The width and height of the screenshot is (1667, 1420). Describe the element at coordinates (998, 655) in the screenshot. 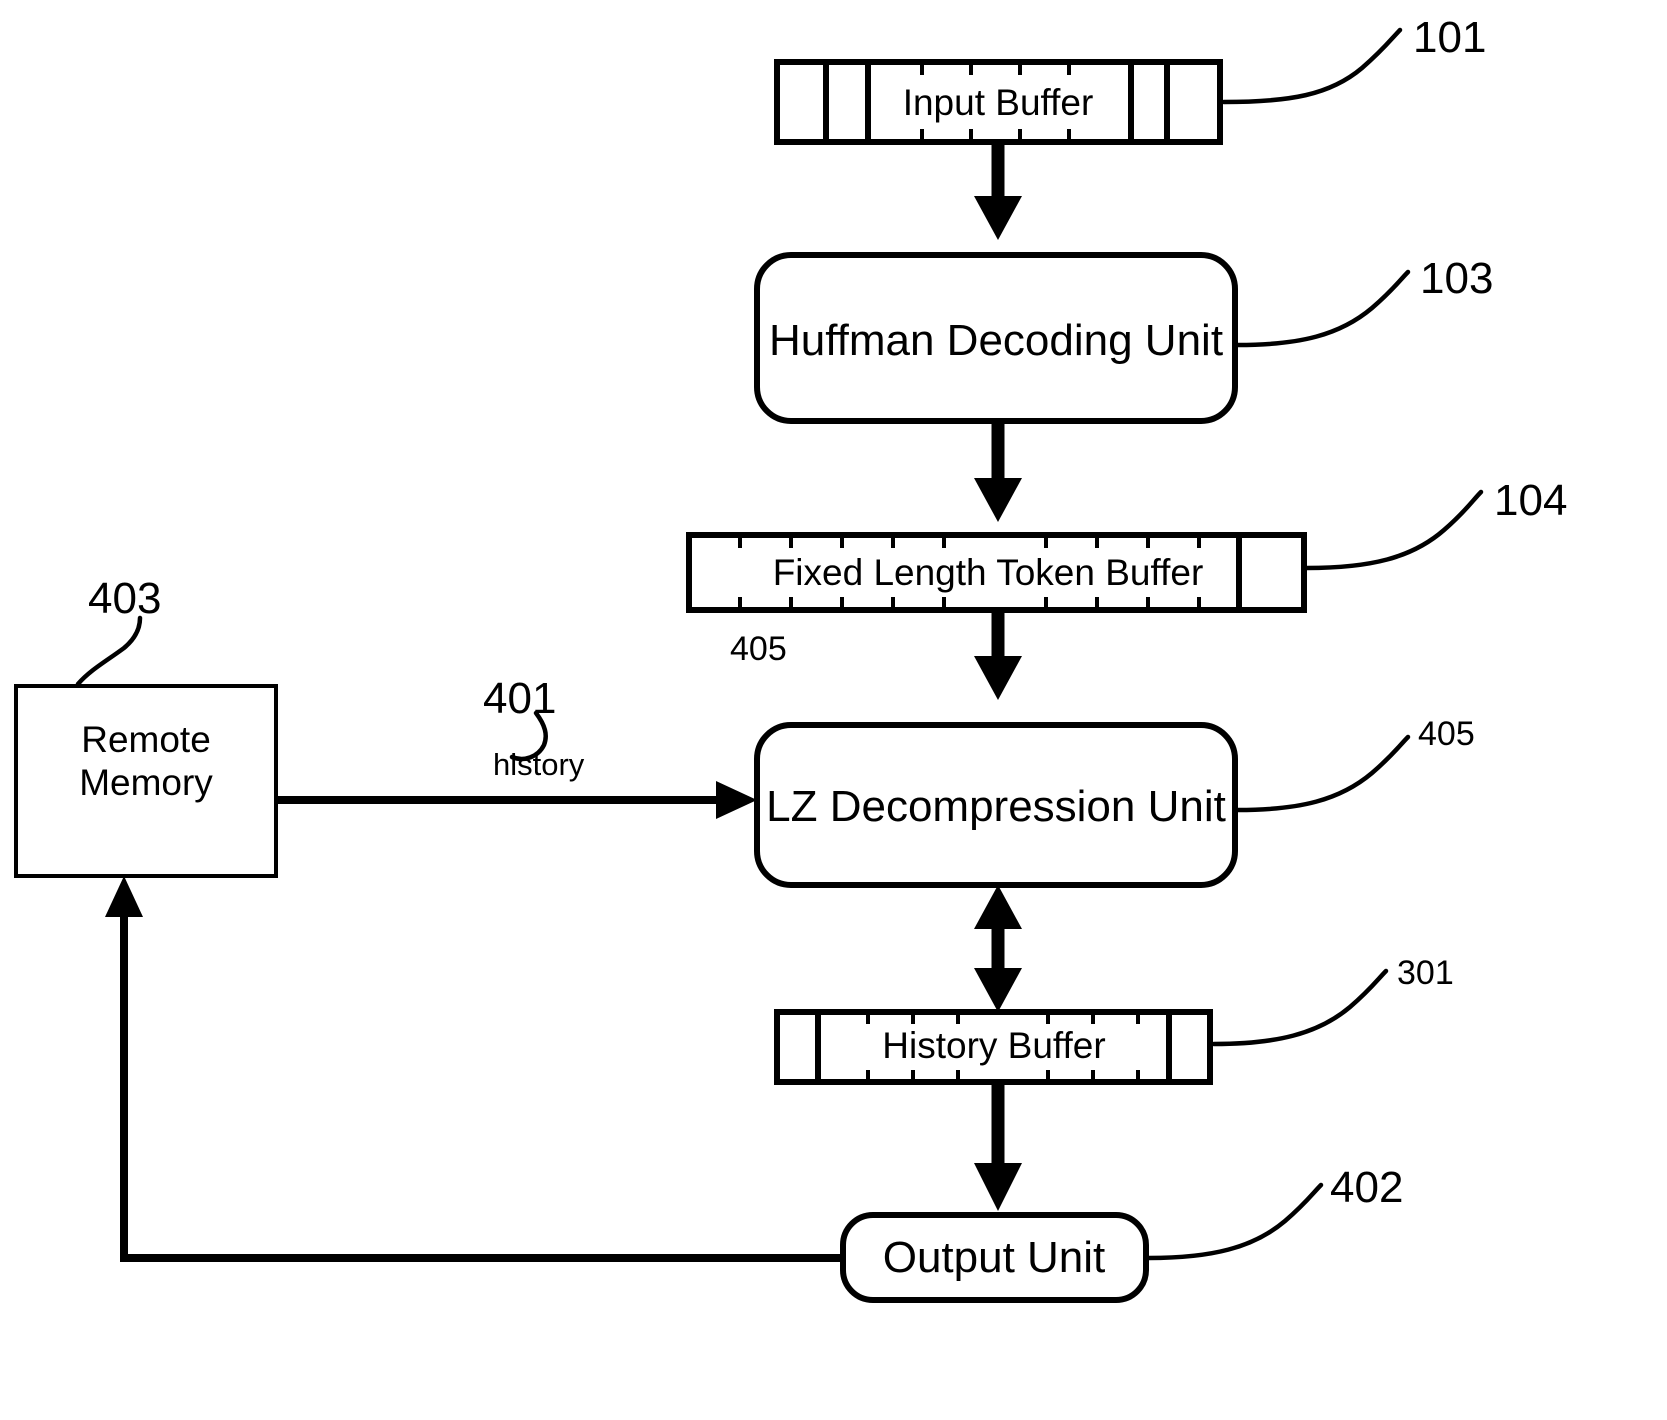

I see `arrow-token-buffer-to-lz` at that location.